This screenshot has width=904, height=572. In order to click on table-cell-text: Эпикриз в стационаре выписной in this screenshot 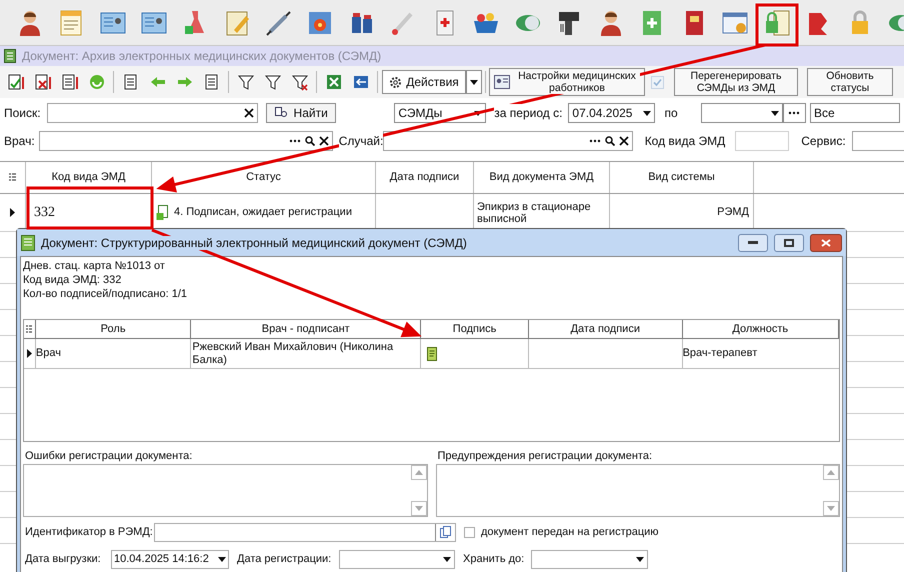, I will do `click(534, 212)`.